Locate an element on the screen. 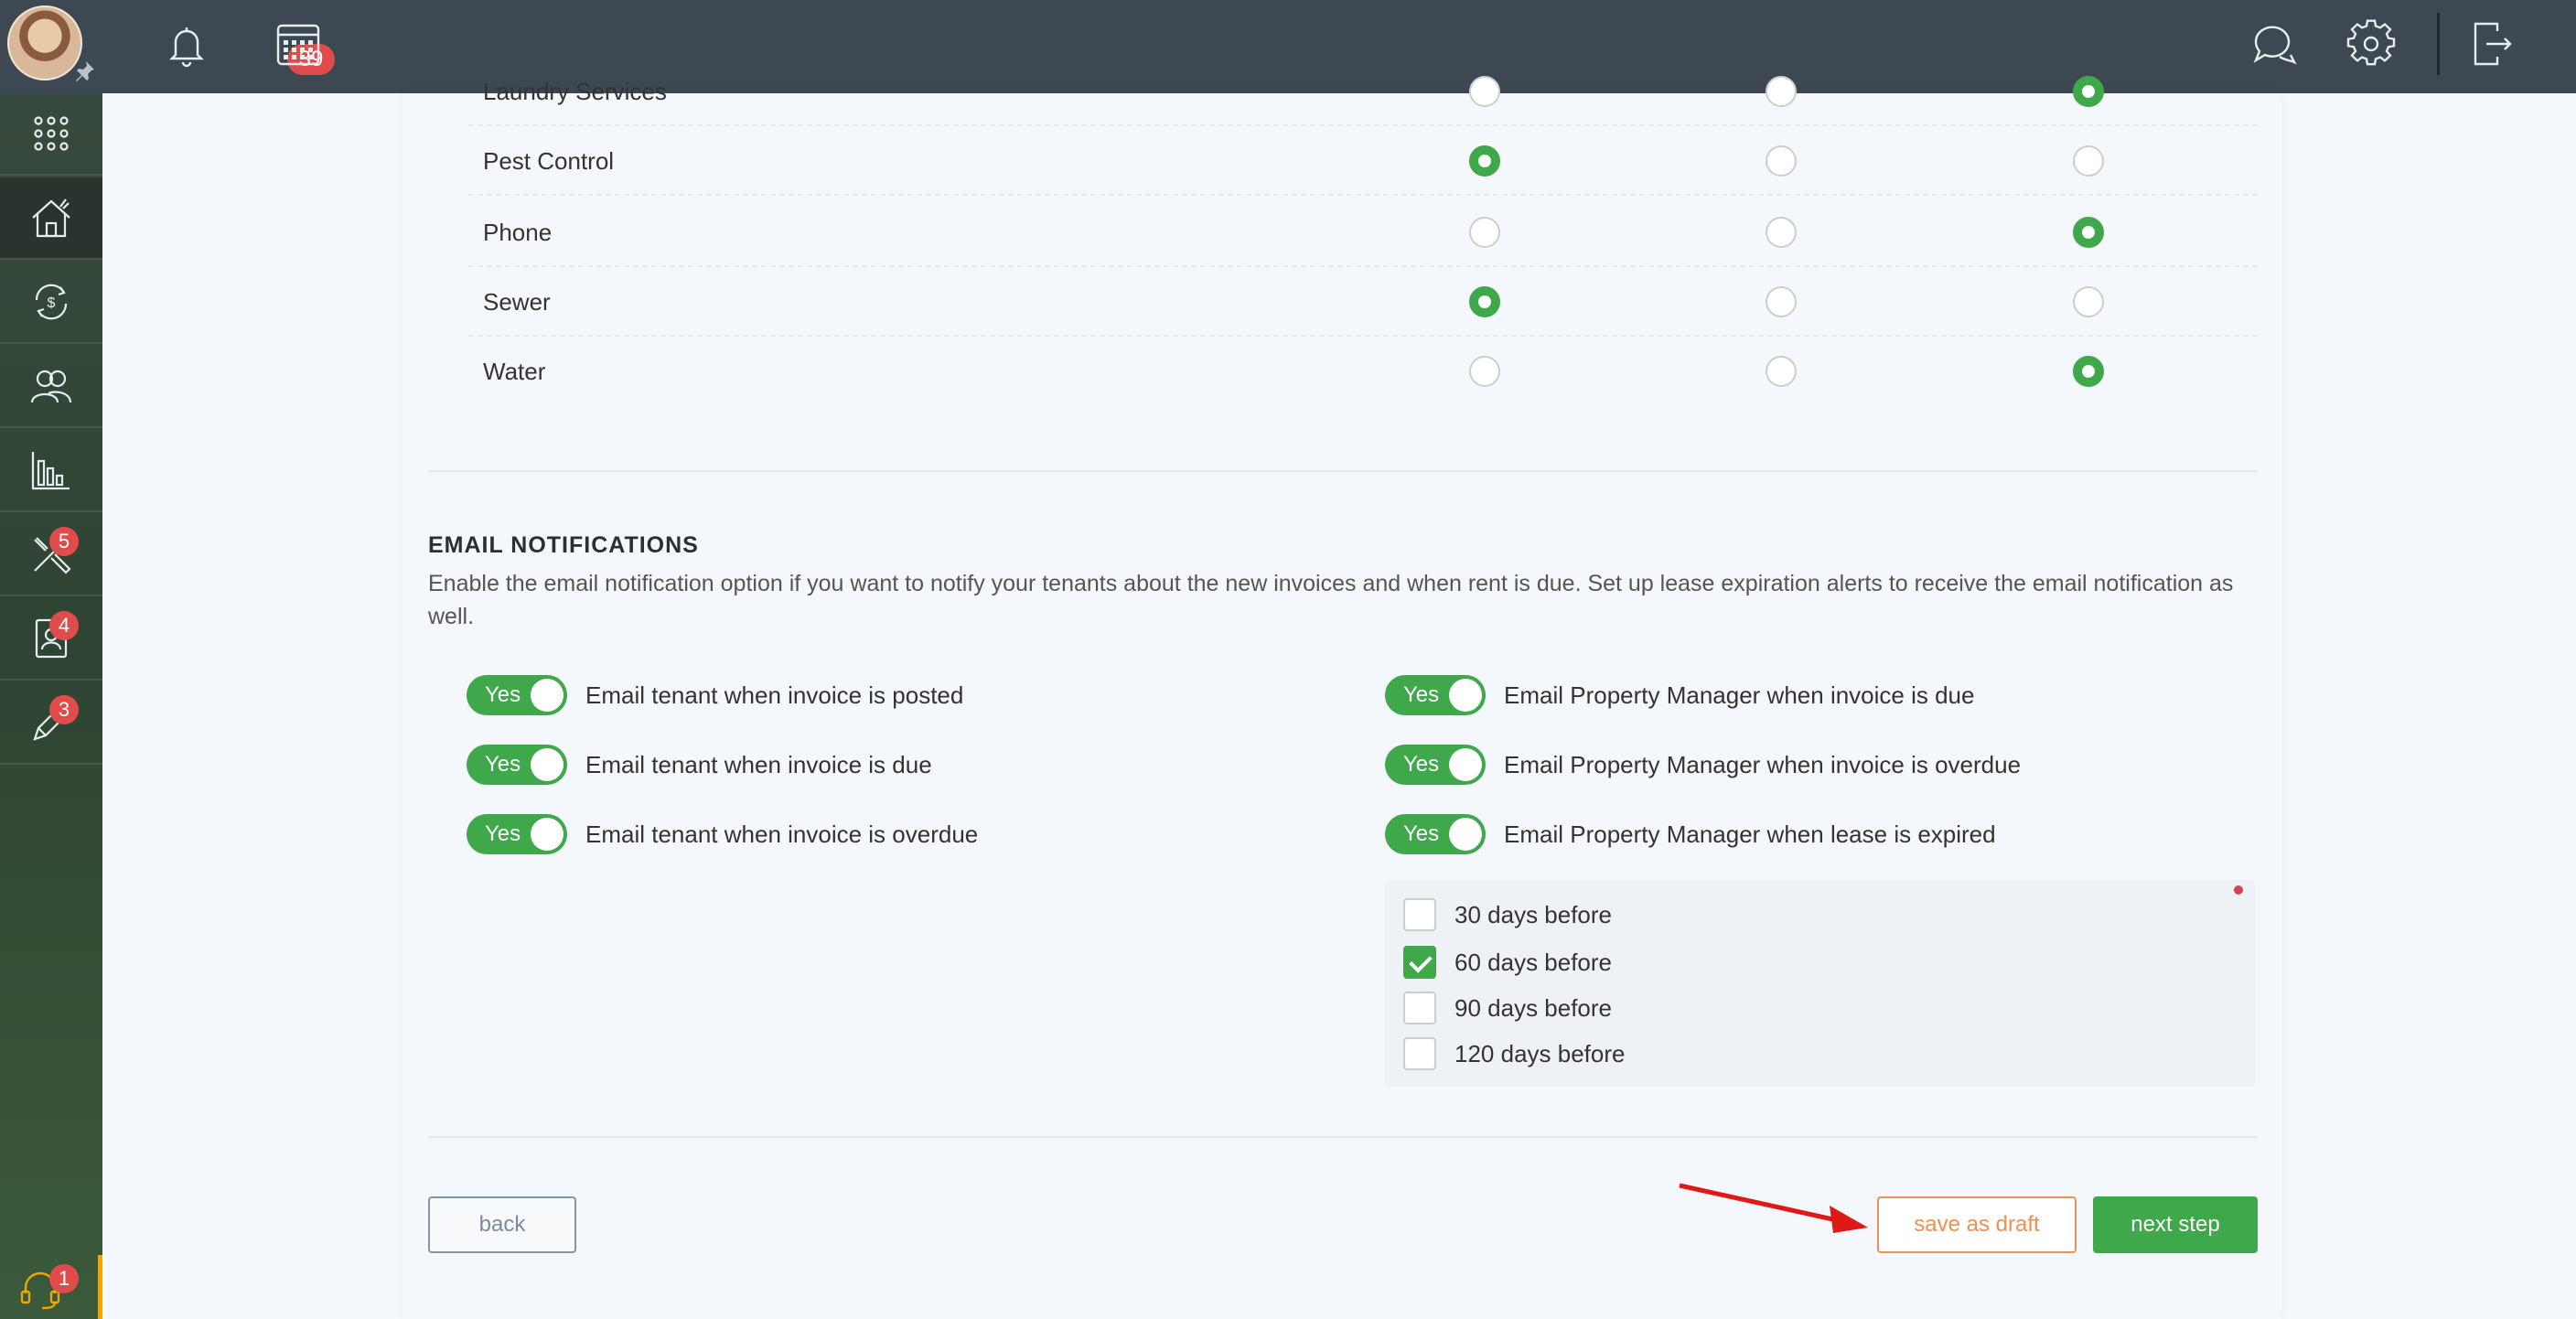  sidebar-item-properties is located at coordinates (51, 218).